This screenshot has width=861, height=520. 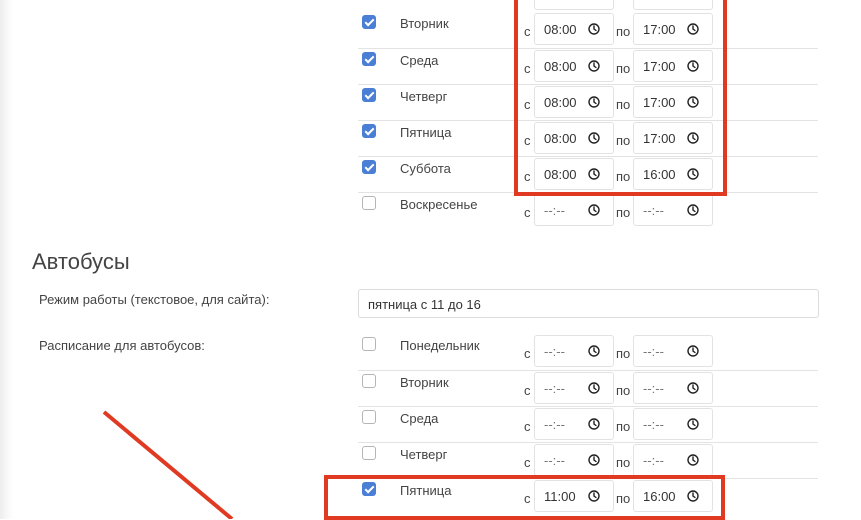 What do you see at coordinates (168, 464) in the screenshot?
I see `annotation-arrow` at bounding box center [168, 464].